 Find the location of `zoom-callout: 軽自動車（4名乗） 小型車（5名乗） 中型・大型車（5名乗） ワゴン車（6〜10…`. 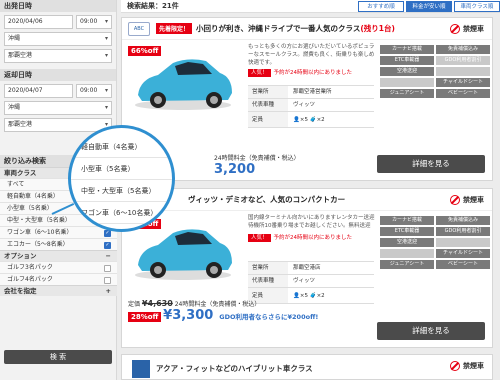

zoom-callout: 軽自動車（4名乗） 小型車（5名乗） 中型・大型車（5名乗） ワゴン車（6〜10… is located at coordinates (121, 178).